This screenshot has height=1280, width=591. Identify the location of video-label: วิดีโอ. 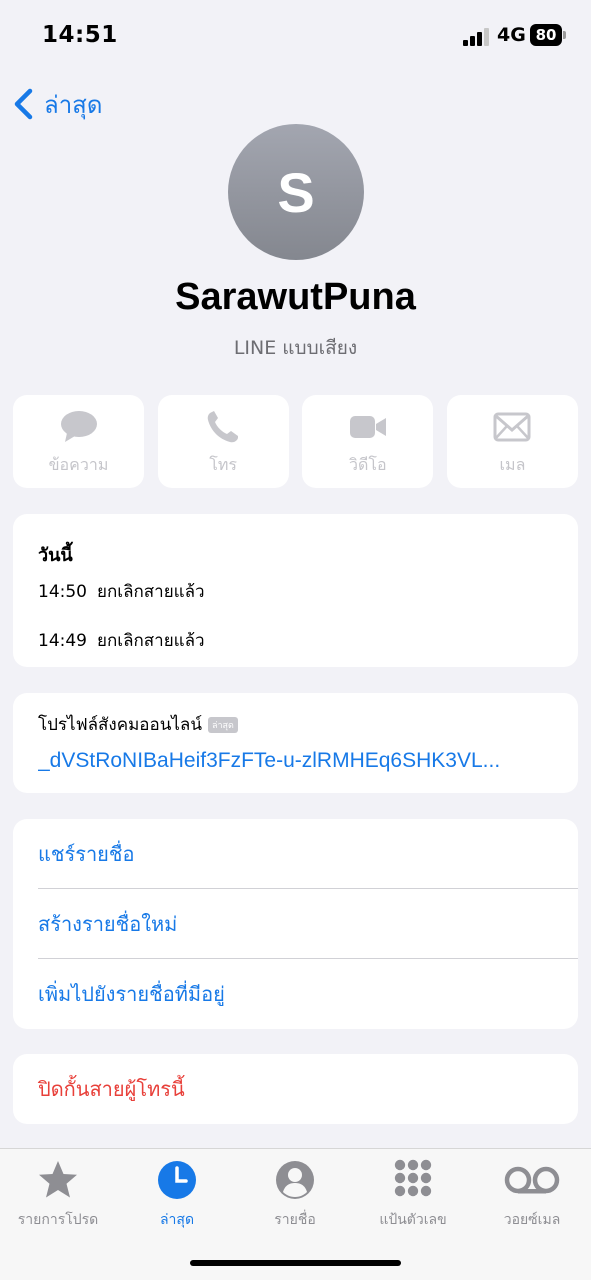
(368, 464).